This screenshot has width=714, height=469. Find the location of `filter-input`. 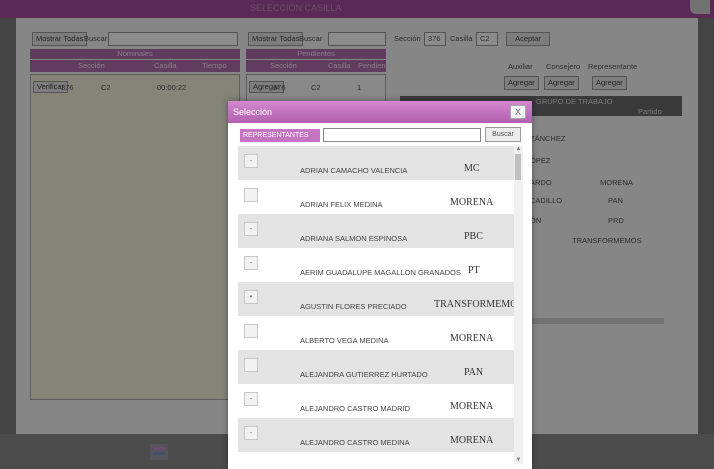

filter-input is located at coordinates (402, 135).